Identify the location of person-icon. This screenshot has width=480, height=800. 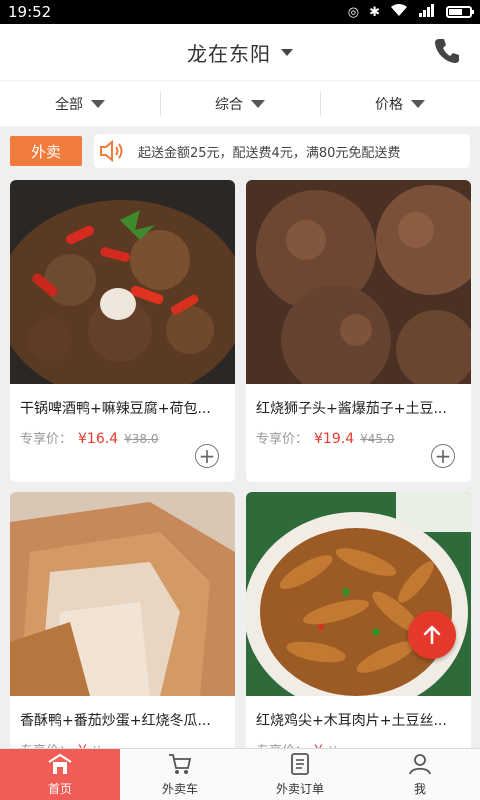
(420, 764).